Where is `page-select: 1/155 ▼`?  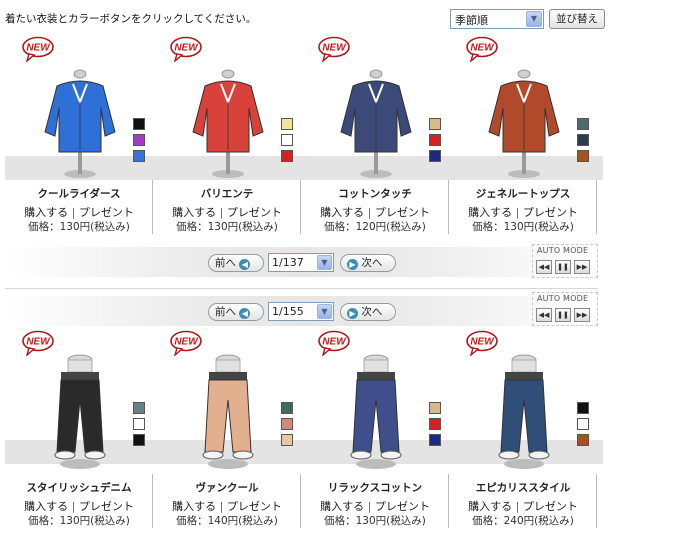 page-select: 1/155 ▼ is located at coordinates (301, 311).